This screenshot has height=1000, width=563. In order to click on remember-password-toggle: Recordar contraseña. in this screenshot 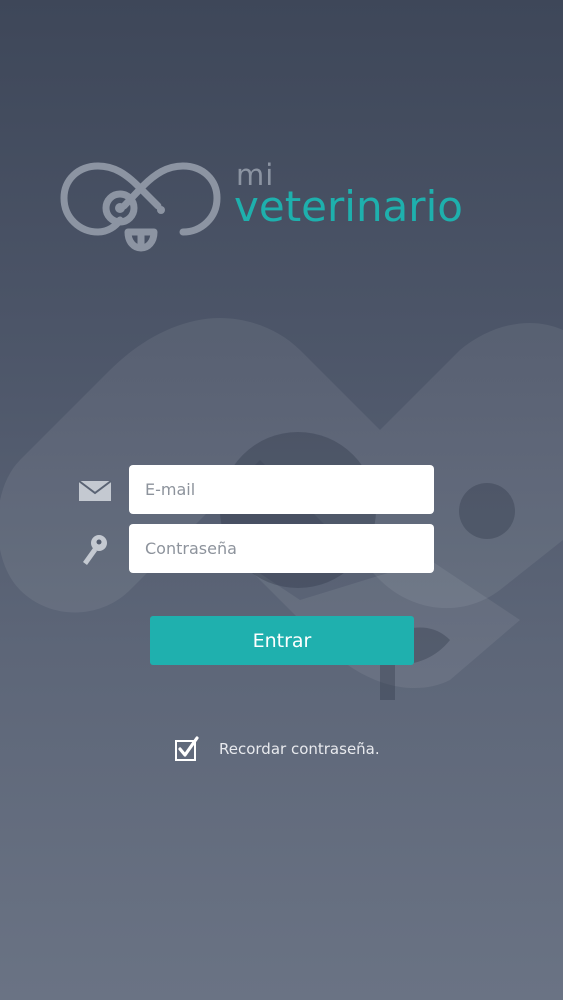, I will do `click(304, 750)`.